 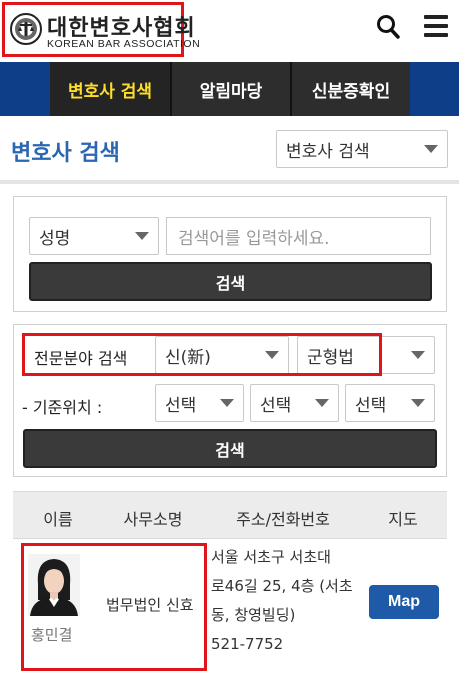 What do you see at coordinates (436, 26) in the screenshot?
I see `hamburger-menu-icon` at bounding box center [436, 26].